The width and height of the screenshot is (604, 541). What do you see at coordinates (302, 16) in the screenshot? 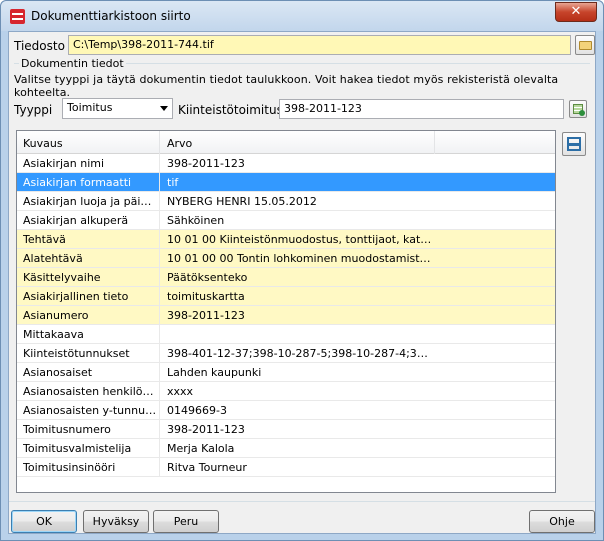
I see `title-bar: Dokumenttiarkistoon siirto ✕` at bounding box center [302, 16].